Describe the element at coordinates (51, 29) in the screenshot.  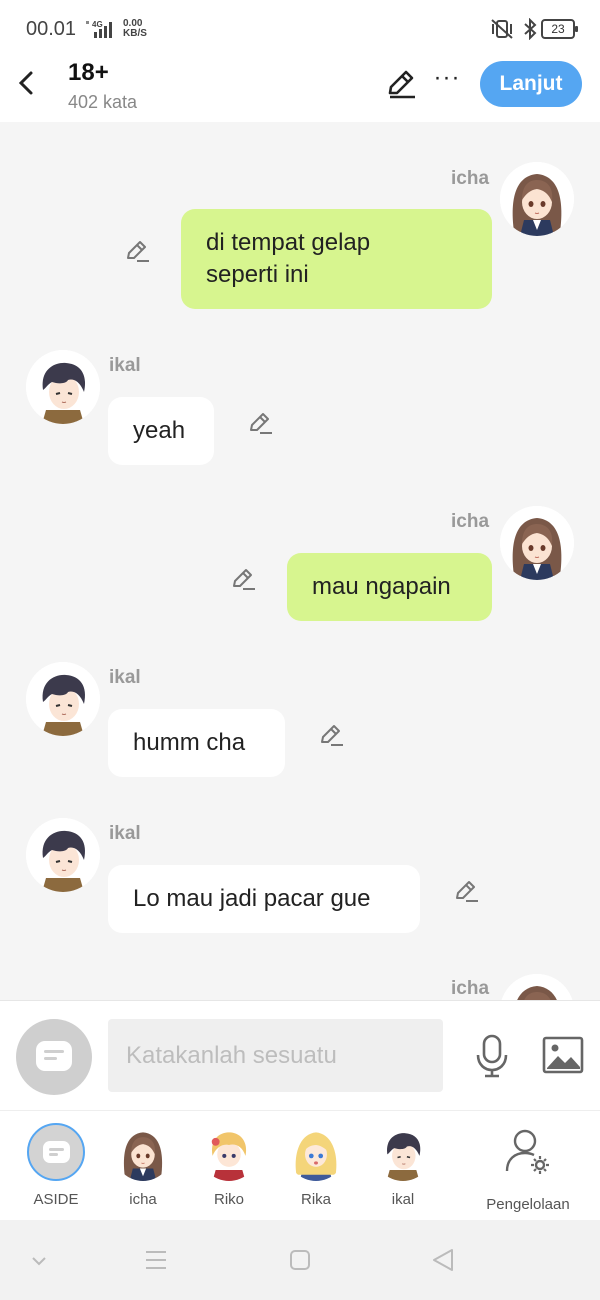
I see `status-time: 00.01` at that location.